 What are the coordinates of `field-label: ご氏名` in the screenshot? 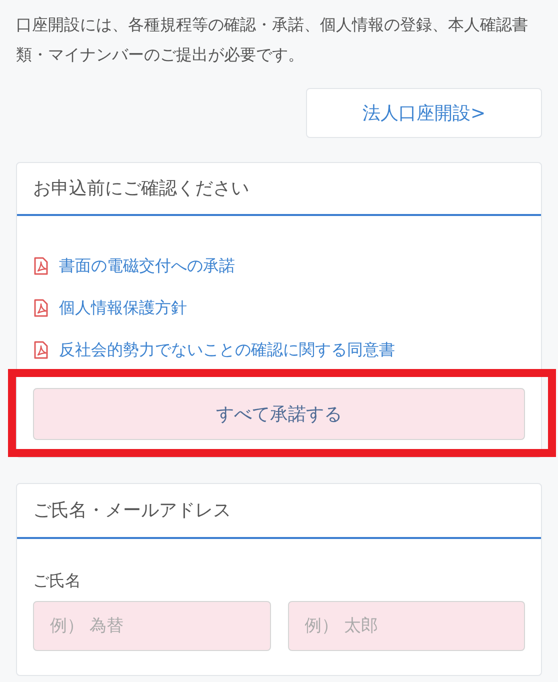 It's located at (57, 580).